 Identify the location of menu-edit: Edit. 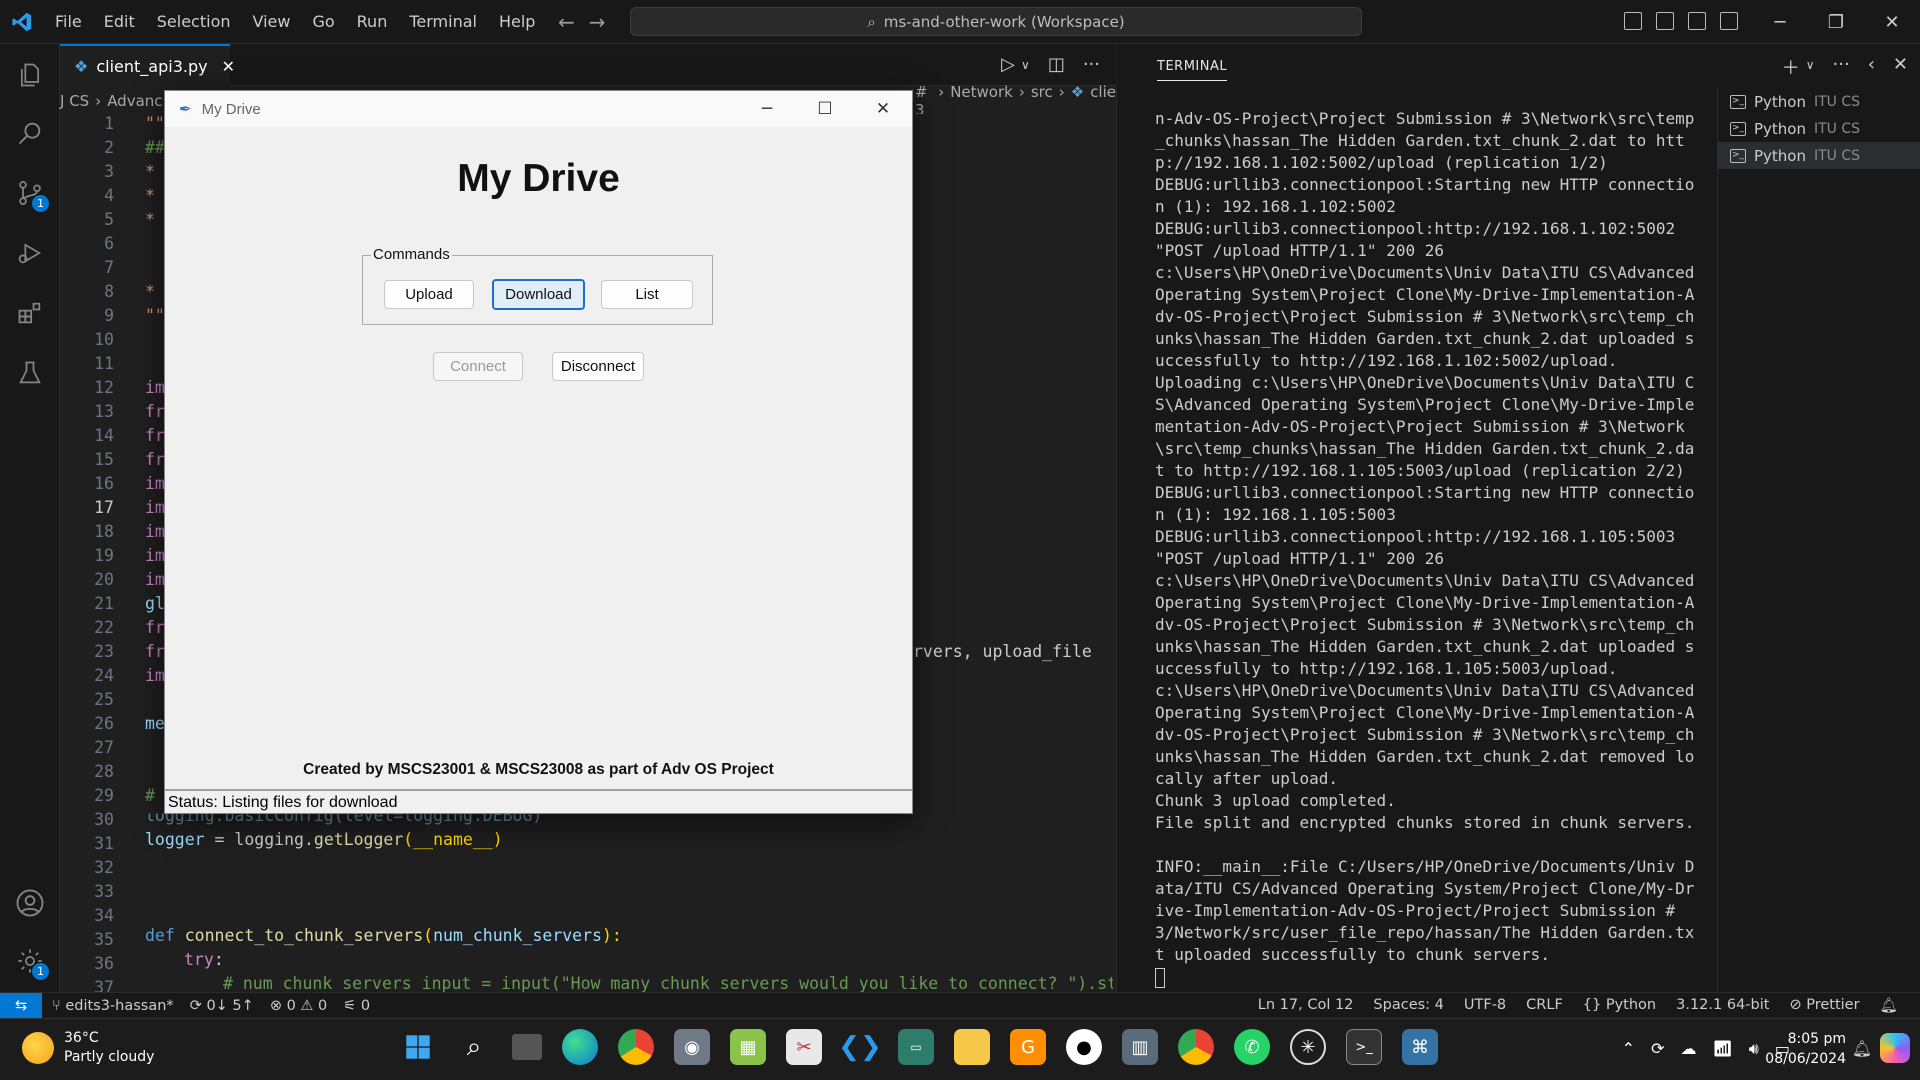
(119, 22).